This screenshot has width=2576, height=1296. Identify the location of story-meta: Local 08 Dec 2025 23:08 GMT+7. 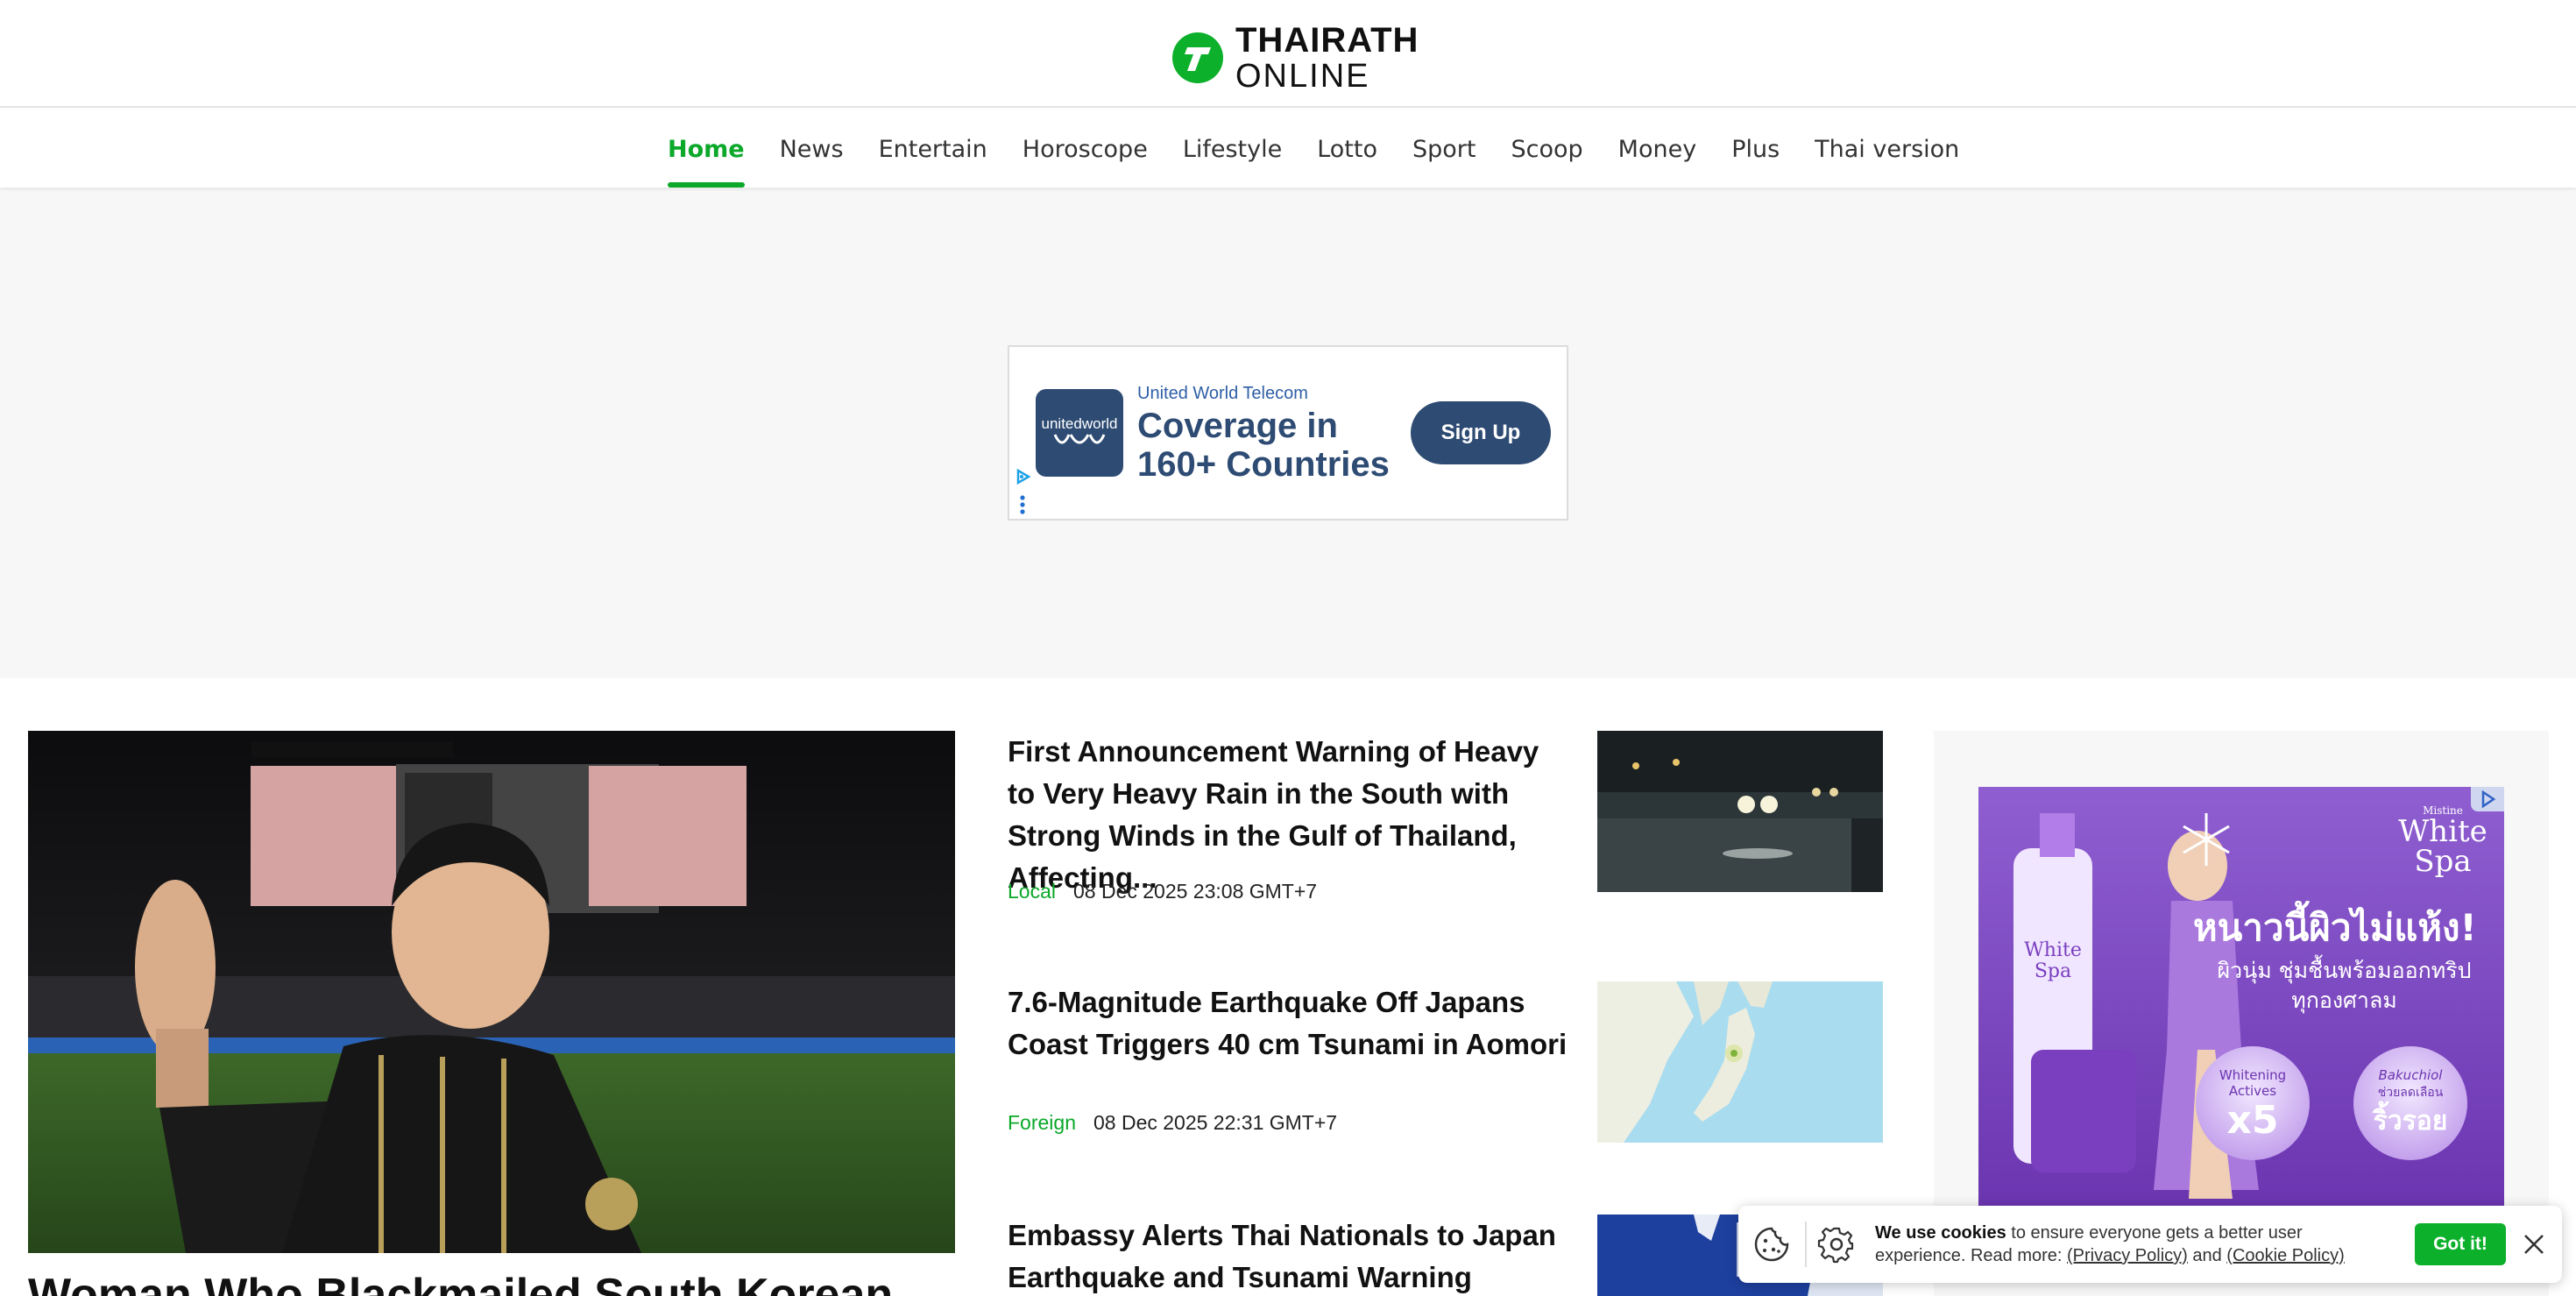
(1162, 891).